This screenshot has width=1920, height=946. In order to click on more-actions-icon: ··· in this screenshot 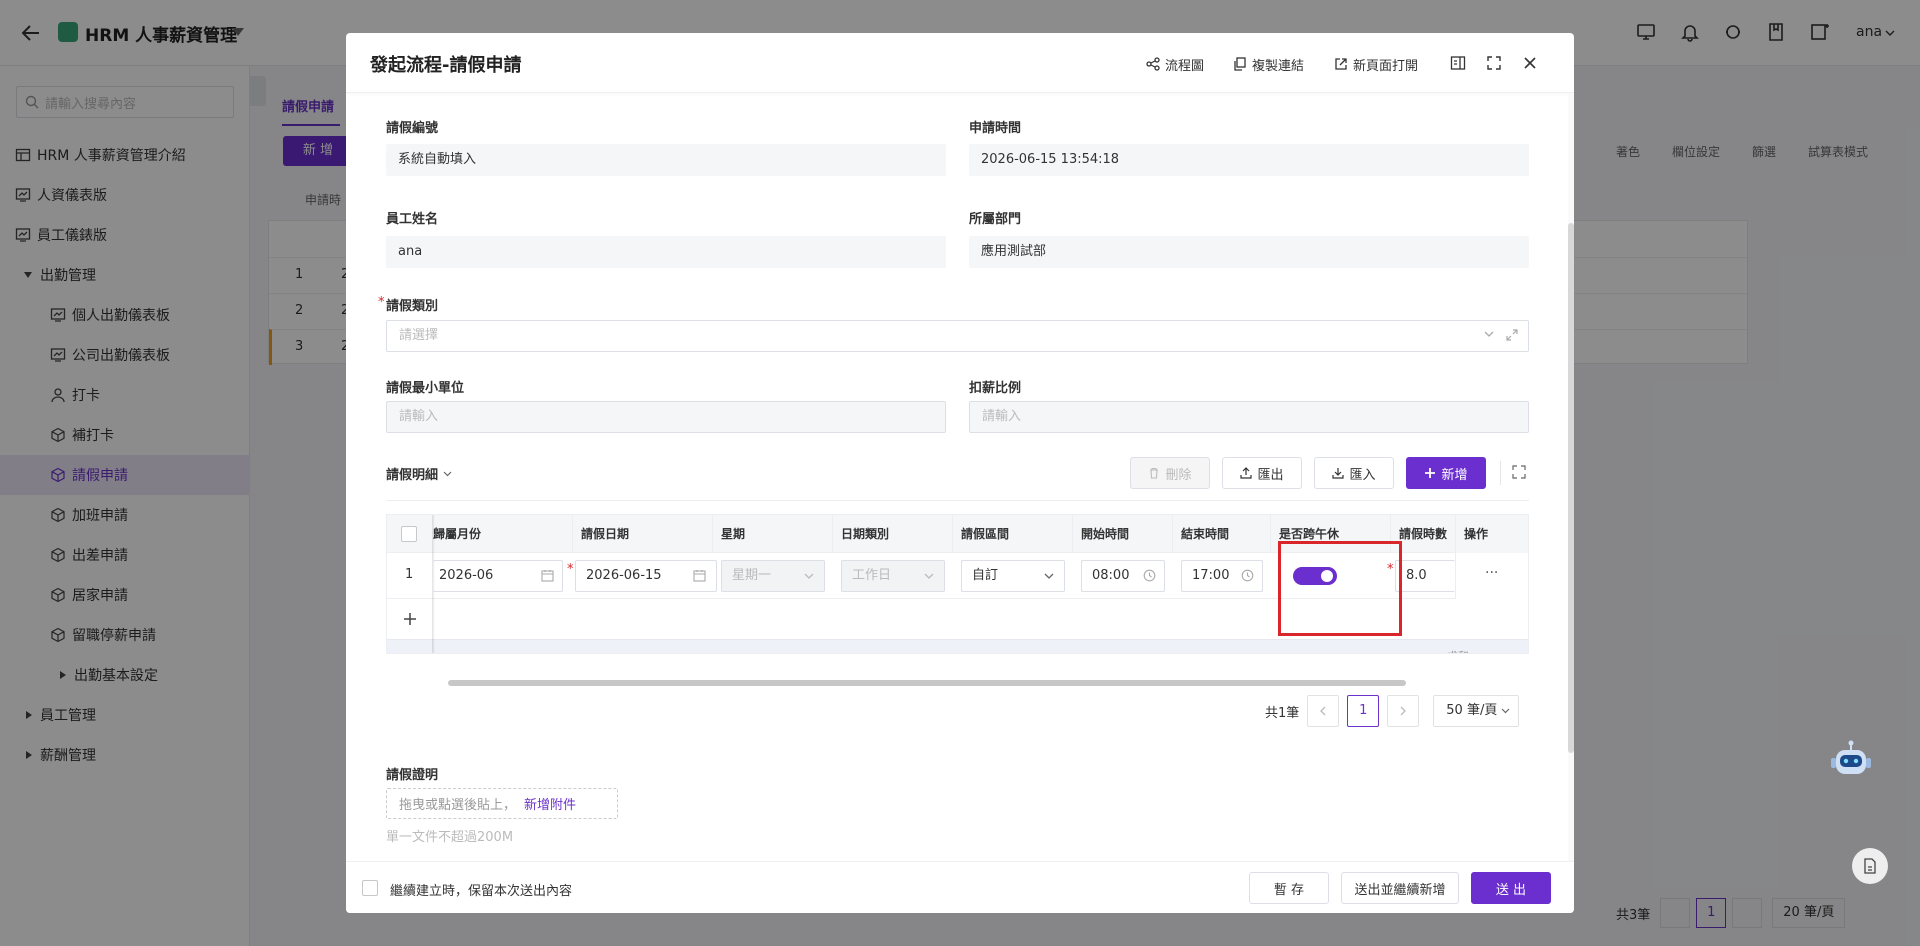, I will do `click(1491, 573)`.